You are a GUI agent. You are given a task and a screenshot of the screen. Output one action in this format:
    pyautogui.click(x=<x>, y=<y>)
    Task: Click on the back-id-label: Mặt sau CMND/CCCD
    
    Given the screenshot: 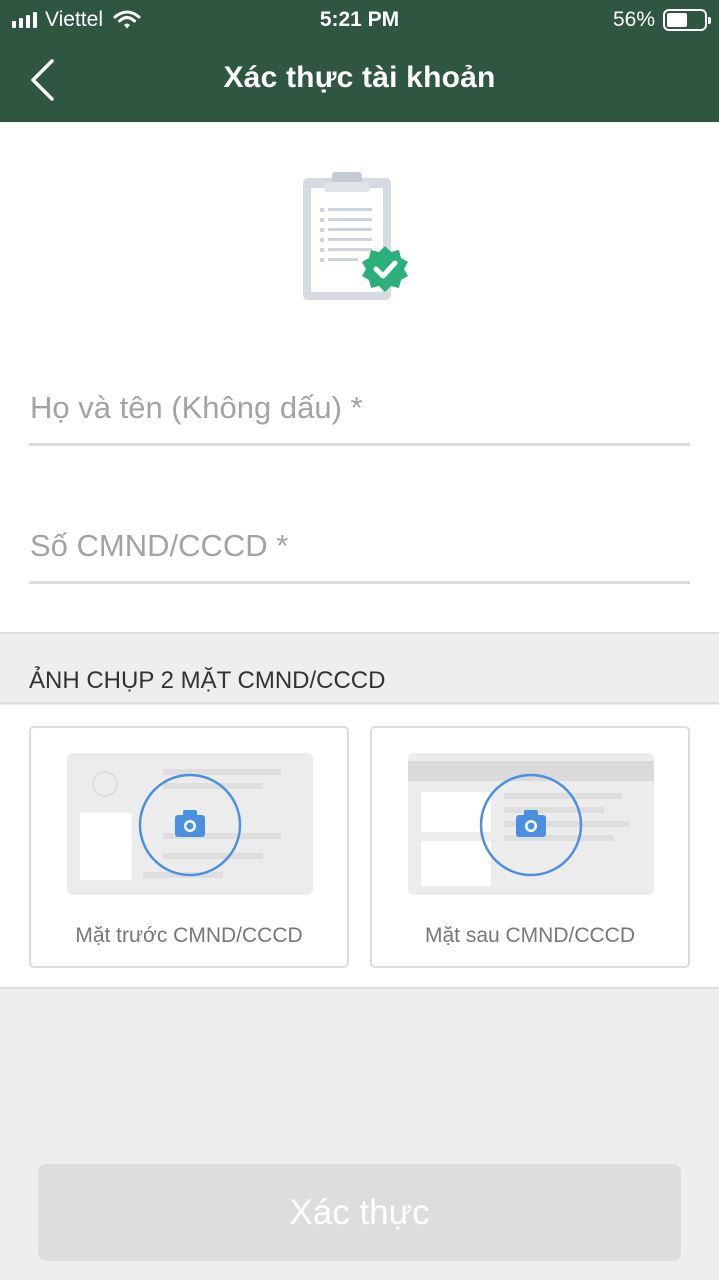 What is the action you would take?
    pyautogui.click(x=530, y=935)
    